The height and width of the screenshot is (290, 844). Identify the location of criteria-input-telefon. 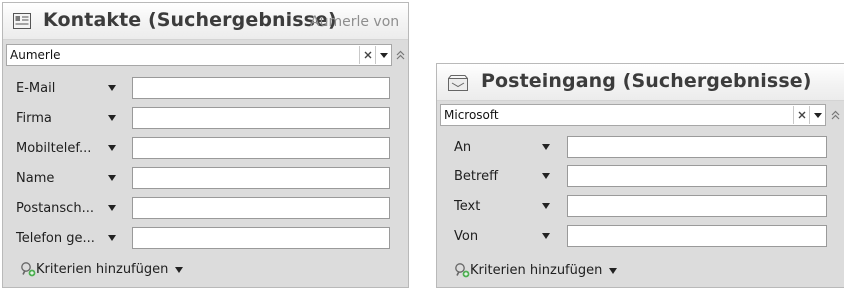
(261, 238).